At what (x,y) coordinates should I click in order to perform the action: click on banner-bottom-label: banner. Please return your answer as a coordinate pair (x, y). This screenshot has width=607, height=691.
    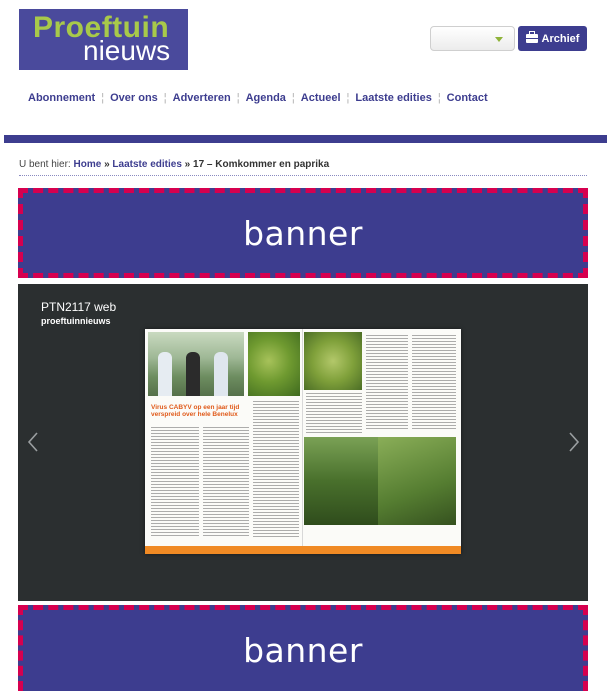
    Looking at the image, I should click on (303, 650).